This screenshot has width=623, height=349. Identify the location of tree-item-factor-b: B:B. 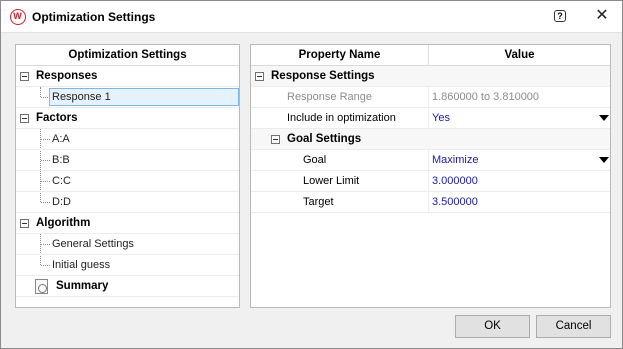
(127, 160).